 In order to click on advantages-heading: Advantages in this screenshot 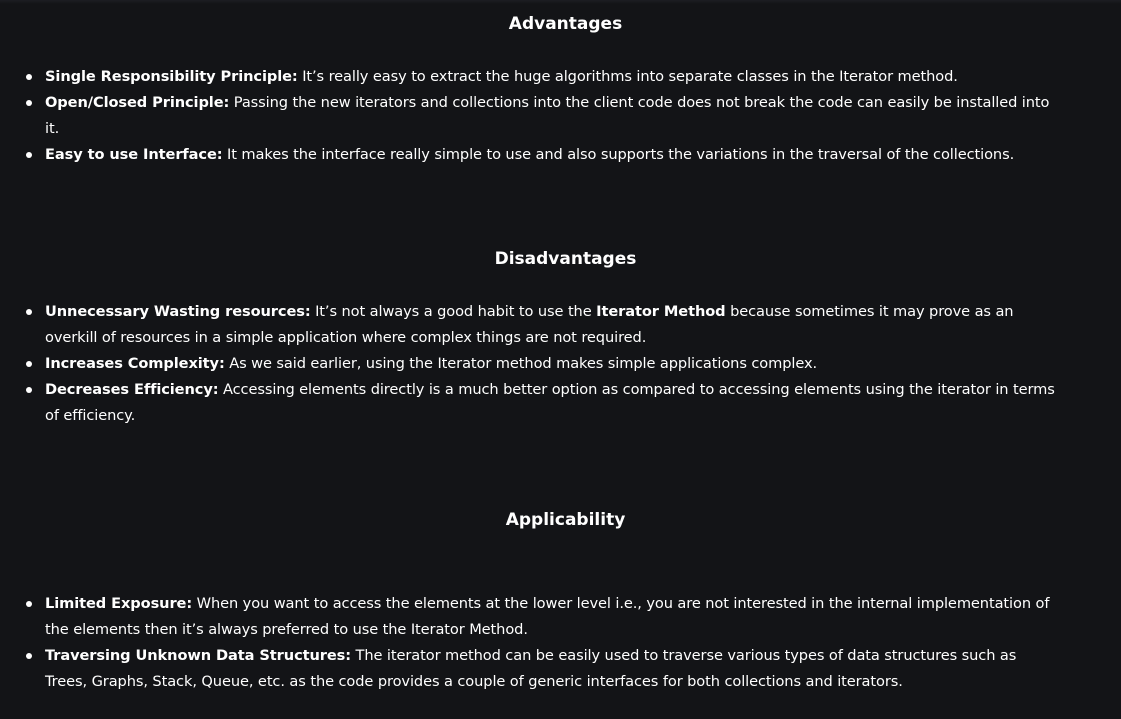, I will do `click(565, 24)`.